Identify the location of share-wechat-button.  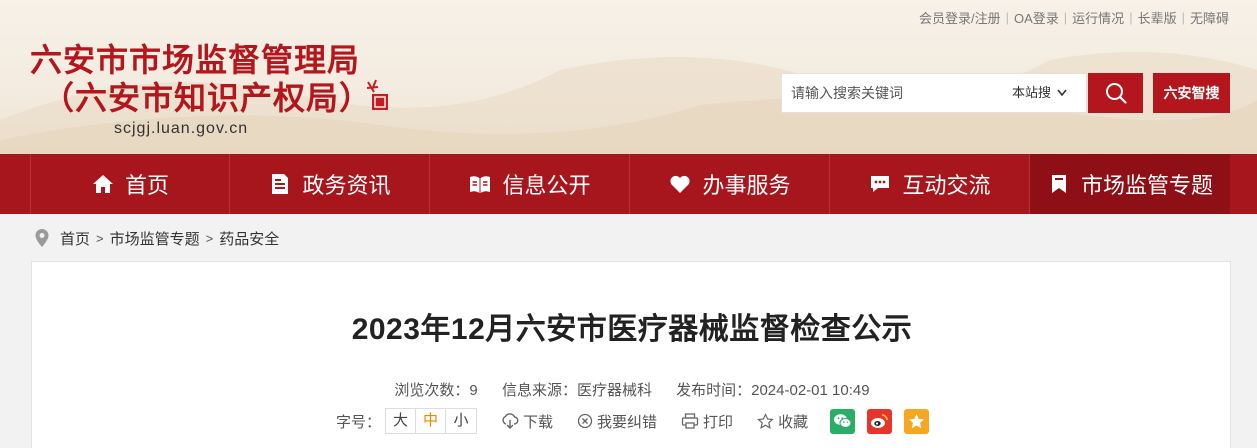
(843, 421).